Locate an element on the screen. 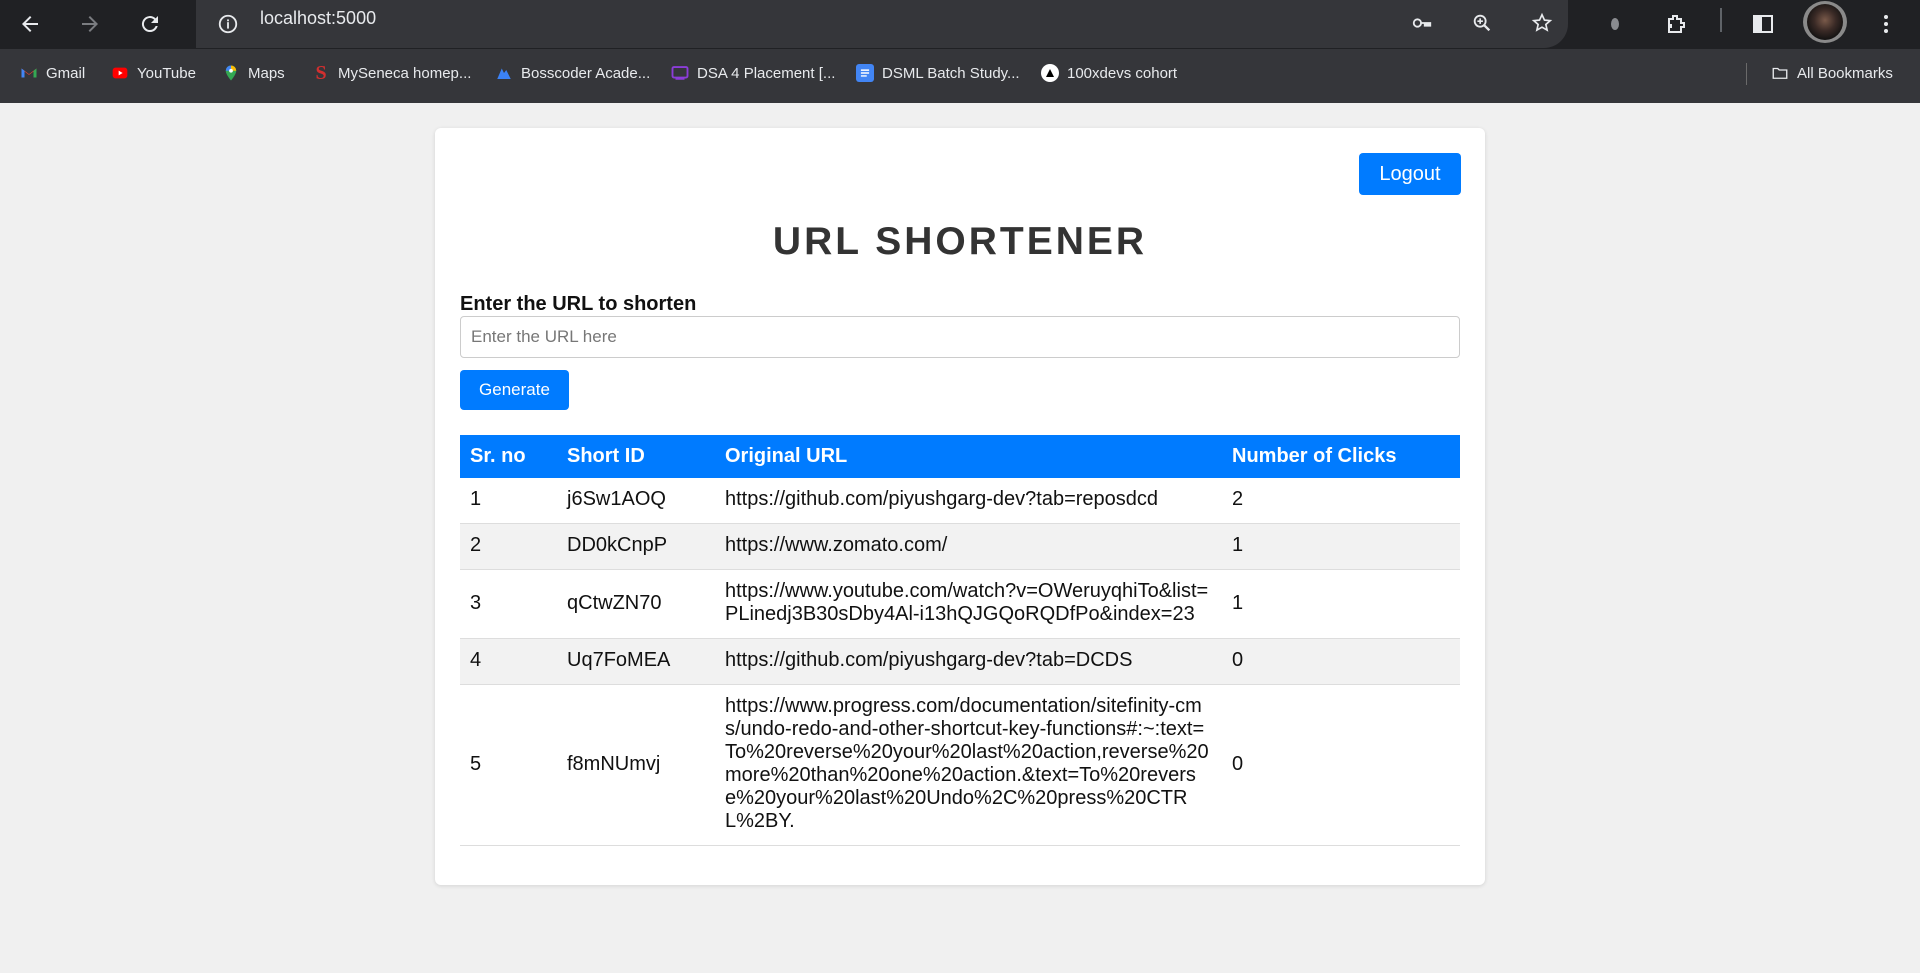 The height and width of the screenshot is (973, 1920). address-url: localhost:5000 is located at coordinates (318, 18).